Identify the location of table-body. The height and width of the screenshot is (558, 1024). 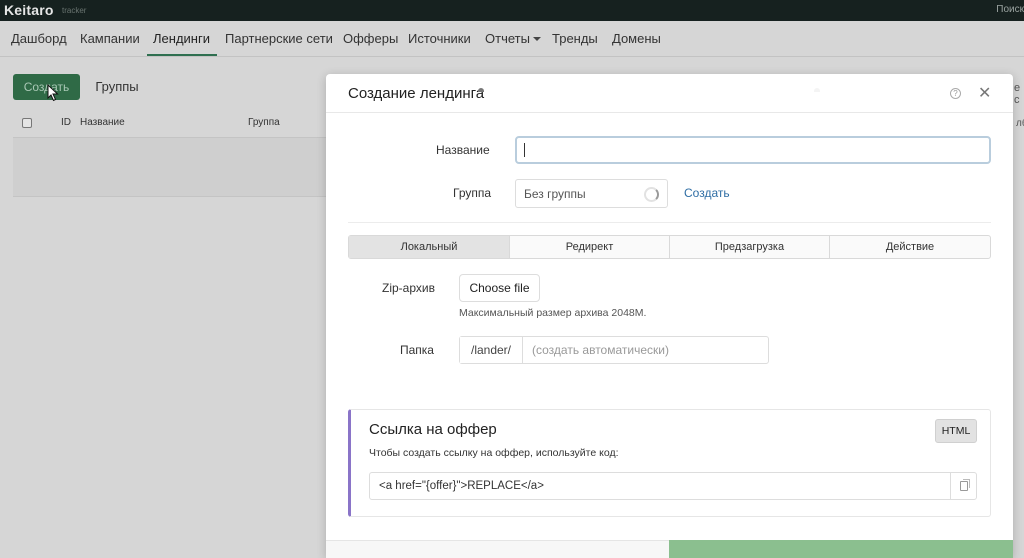
(173, 167).